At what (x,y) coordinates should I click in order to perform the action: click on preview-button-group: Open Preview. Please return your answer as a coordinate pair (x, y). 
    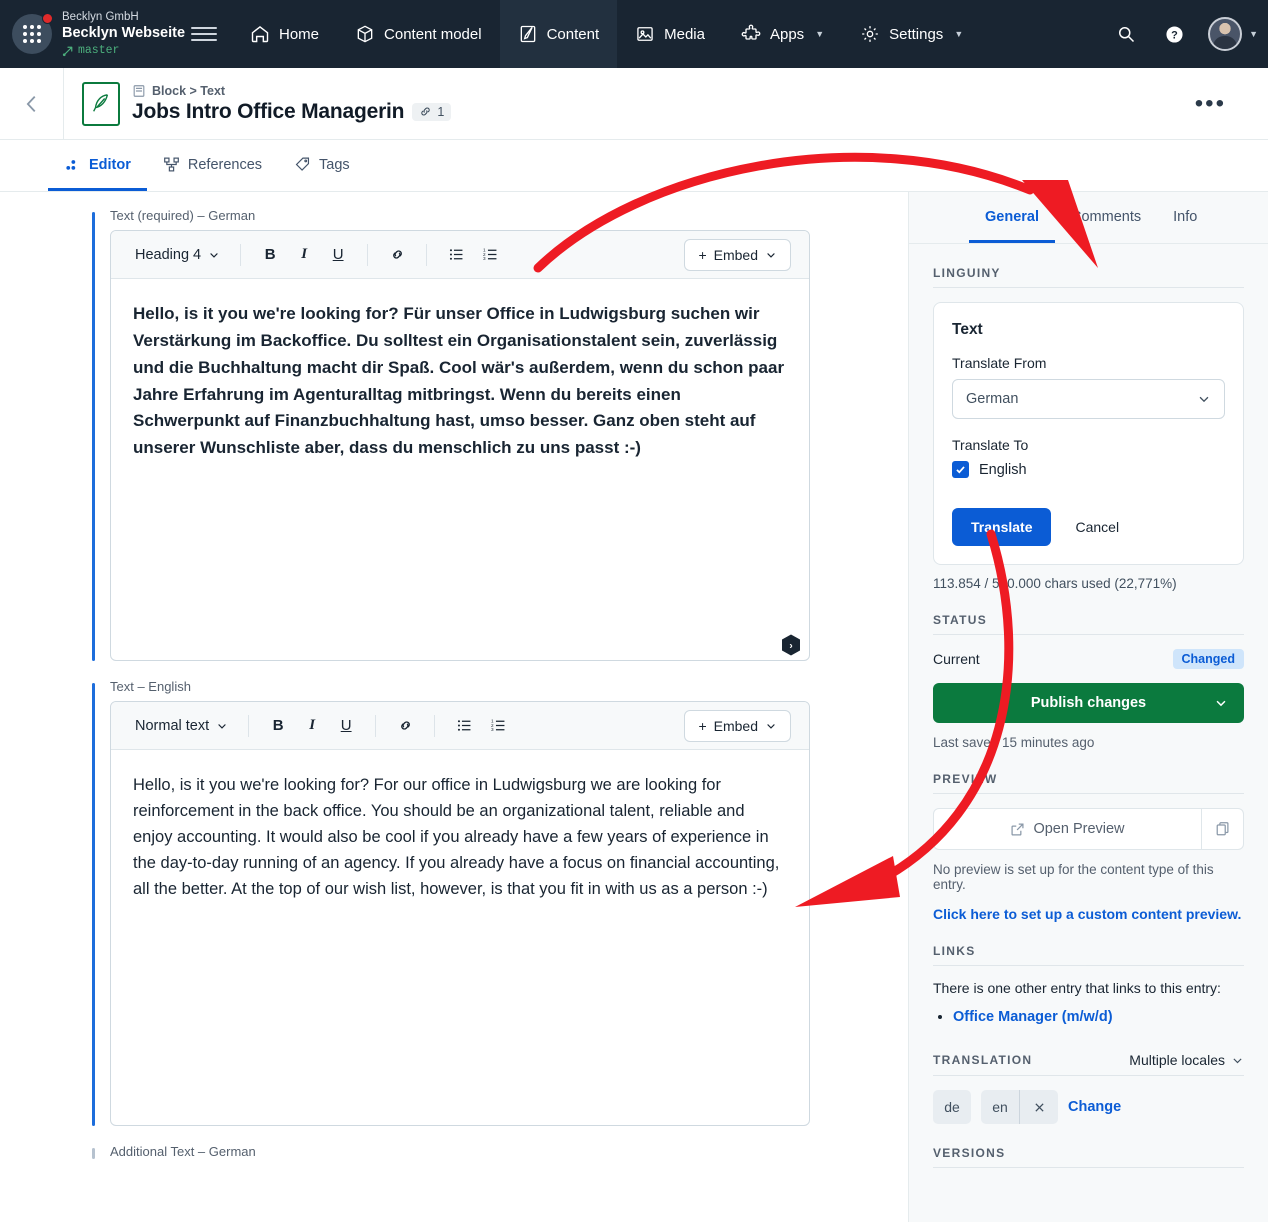
    Looking at the image, I should click on (1088, 829).